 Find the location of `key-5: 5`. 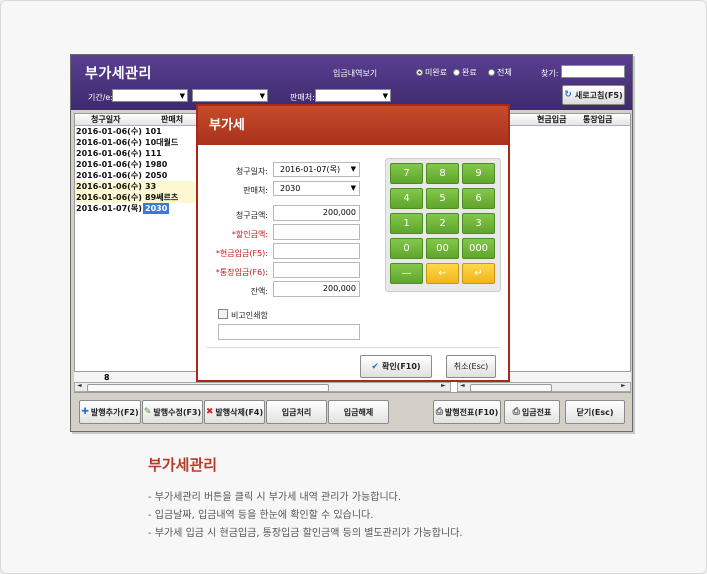

key-5: 5 is located at coordinates (442, 198).